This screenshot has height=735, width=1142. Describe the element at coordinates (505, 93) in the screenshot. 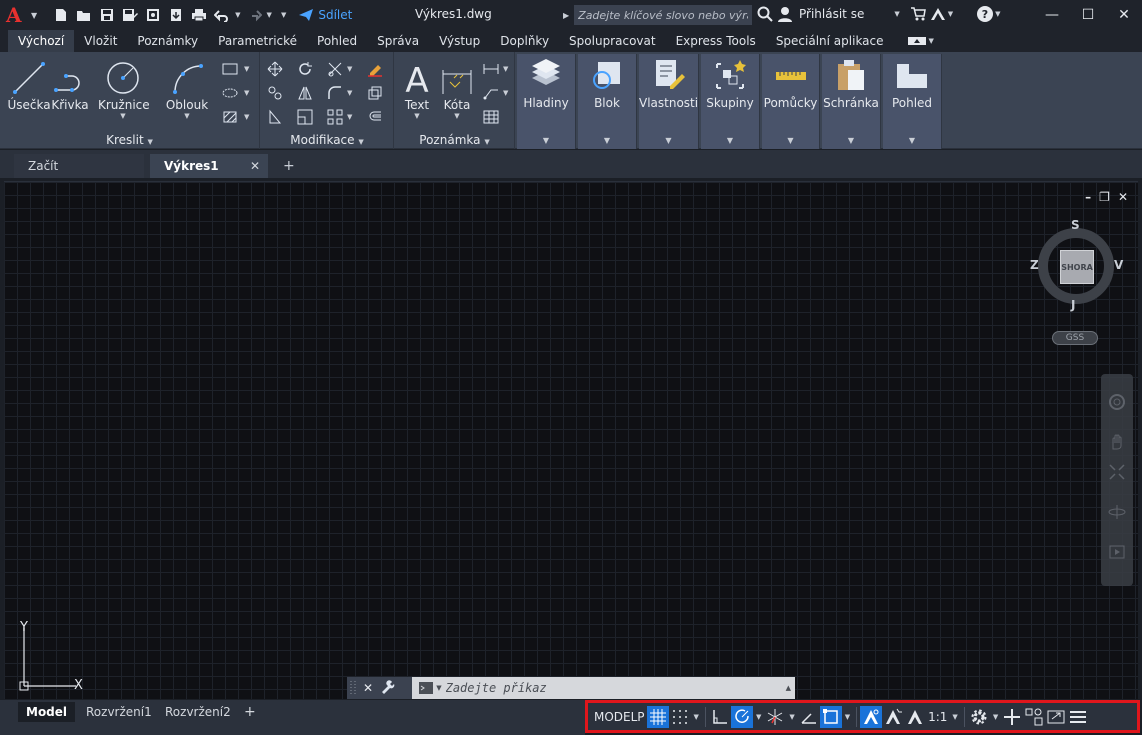

I see `leader-caret-icon: ▼` at that location.